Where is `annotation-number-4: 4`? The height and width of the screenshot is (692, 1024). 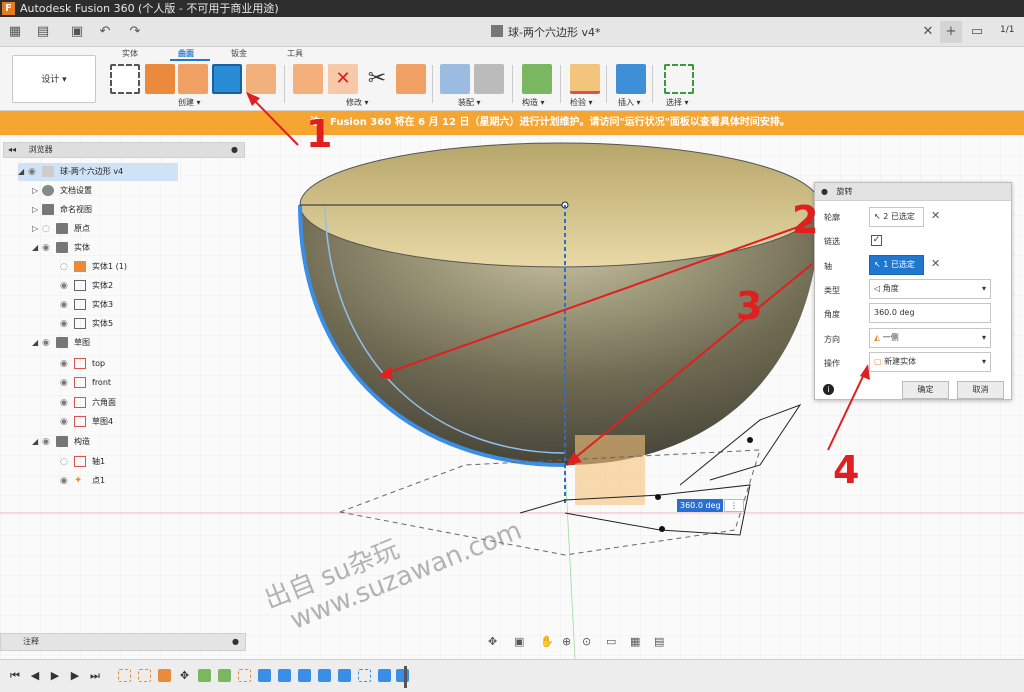 annotation-number-4: 4 is located at coordinates (846, 470).